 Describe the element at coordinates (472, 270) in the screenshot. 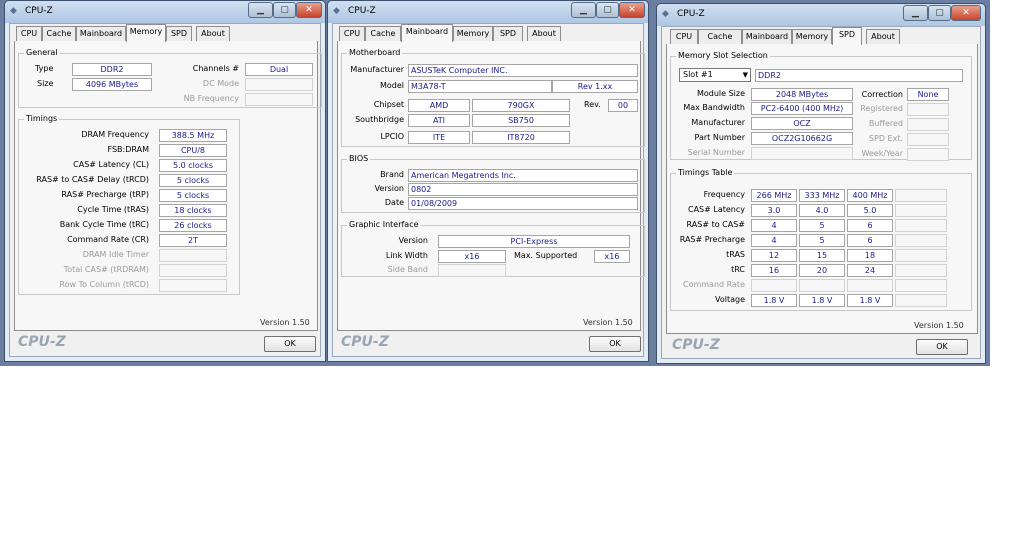

I see `side-band-value` at that location.